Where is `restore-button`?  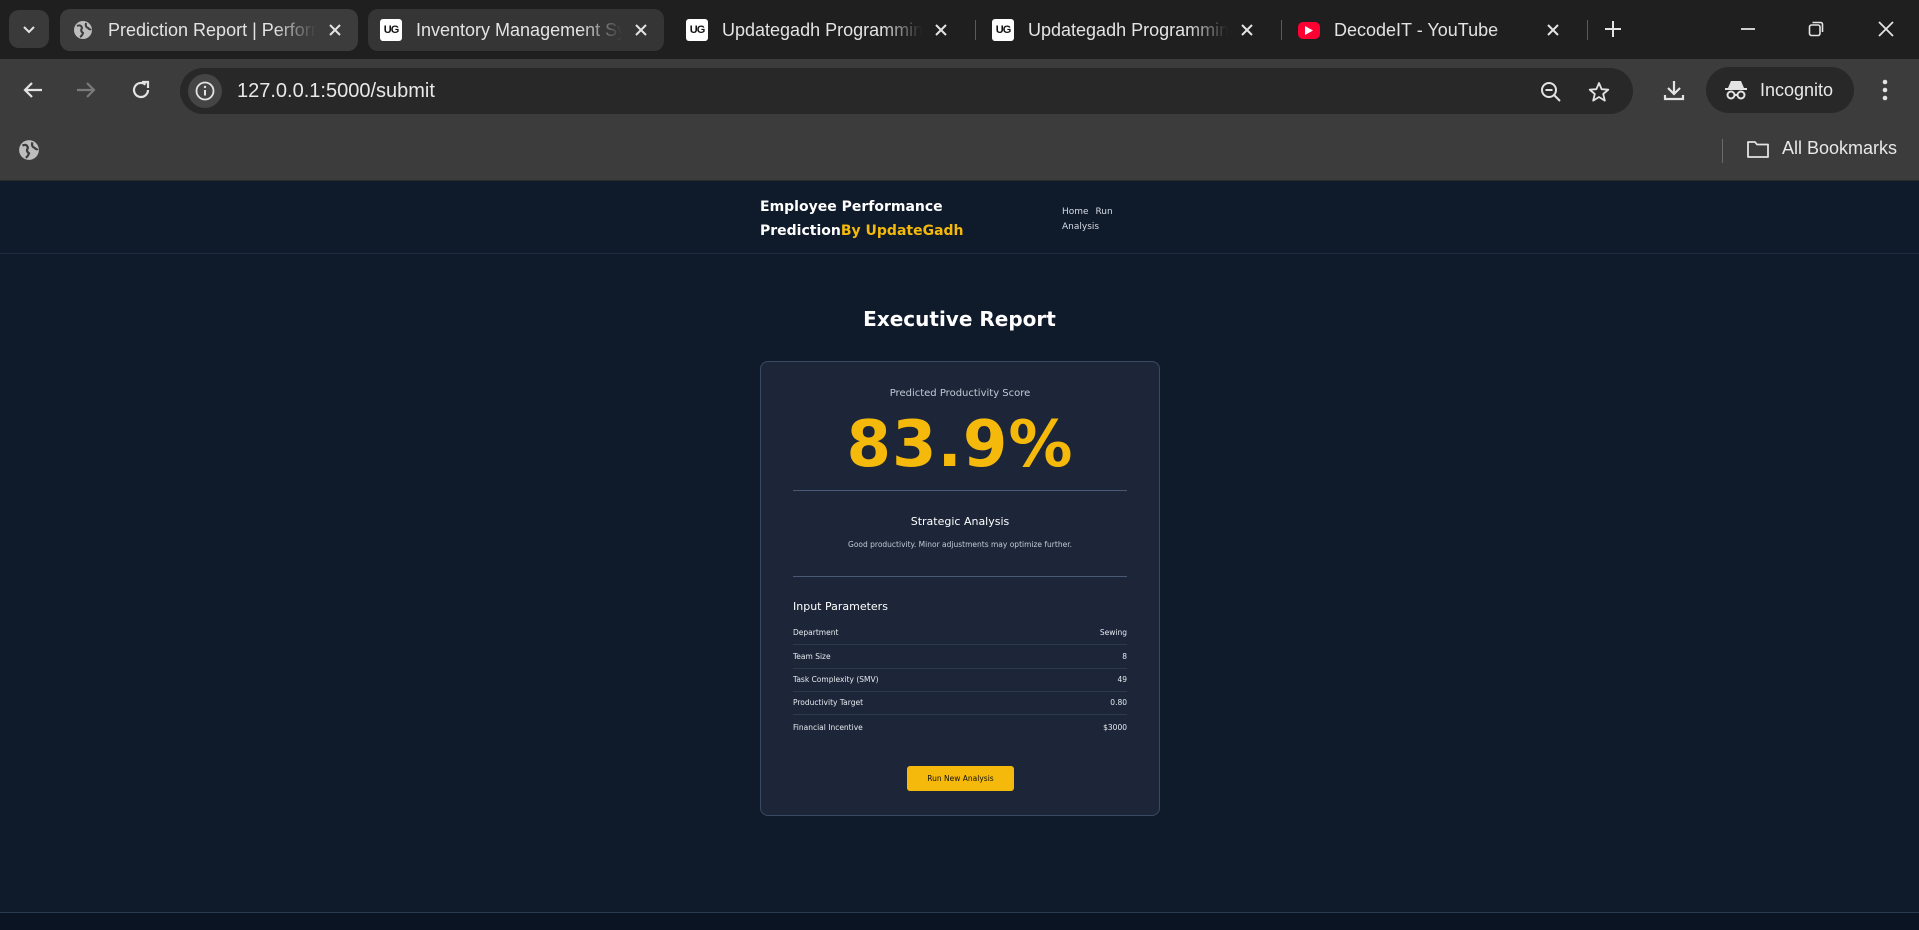 restore-button is located at coordinates (1816, 29).